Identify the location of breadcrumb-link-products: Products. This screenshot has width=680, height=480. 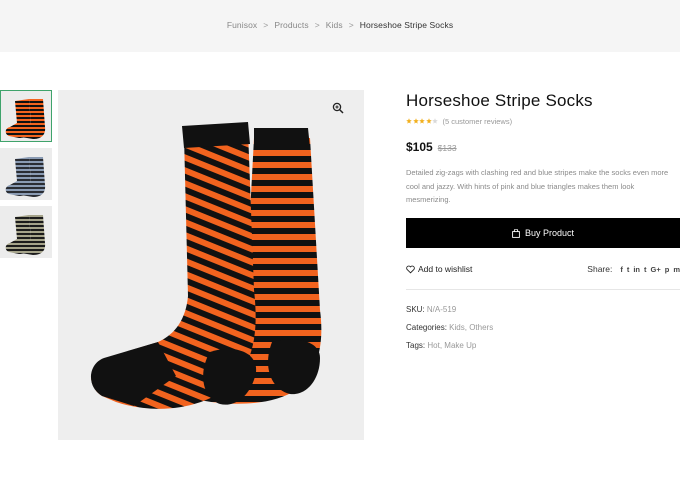
(291, 25).